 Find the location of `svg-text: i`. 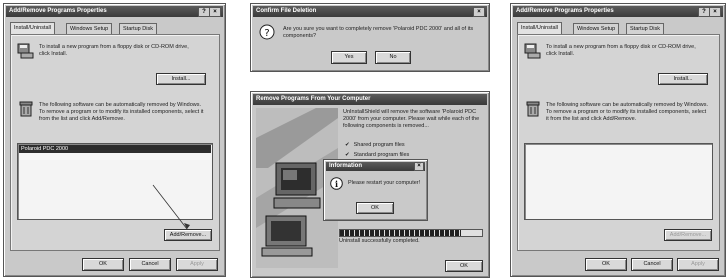

svg-text: i is located at coordinates (336, 184).